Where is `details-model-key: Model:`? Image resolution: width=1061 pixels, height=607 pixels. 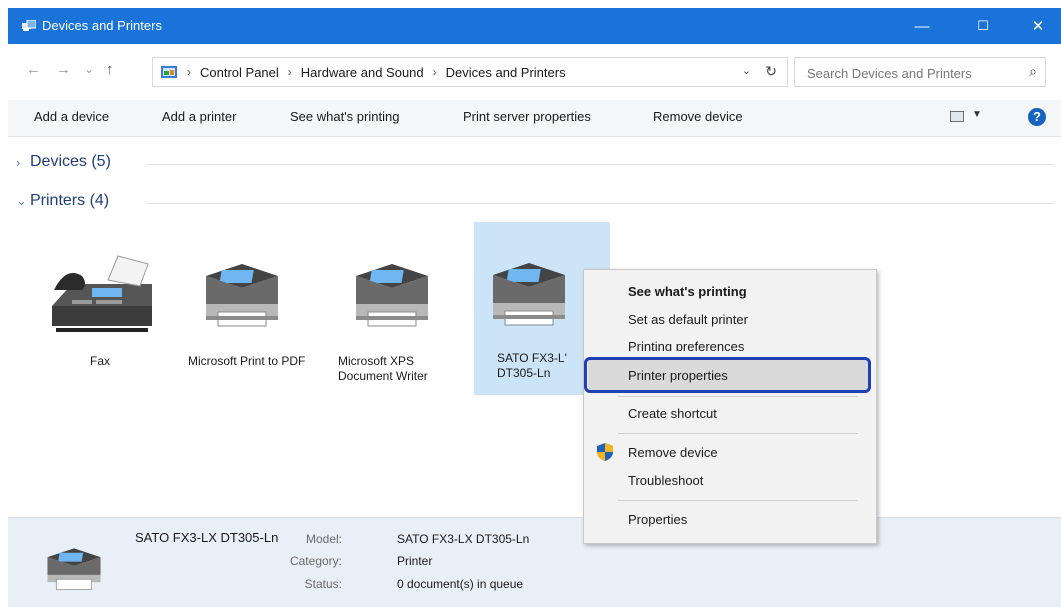 details-model-key: Model: is located at coordinates (323, 539).